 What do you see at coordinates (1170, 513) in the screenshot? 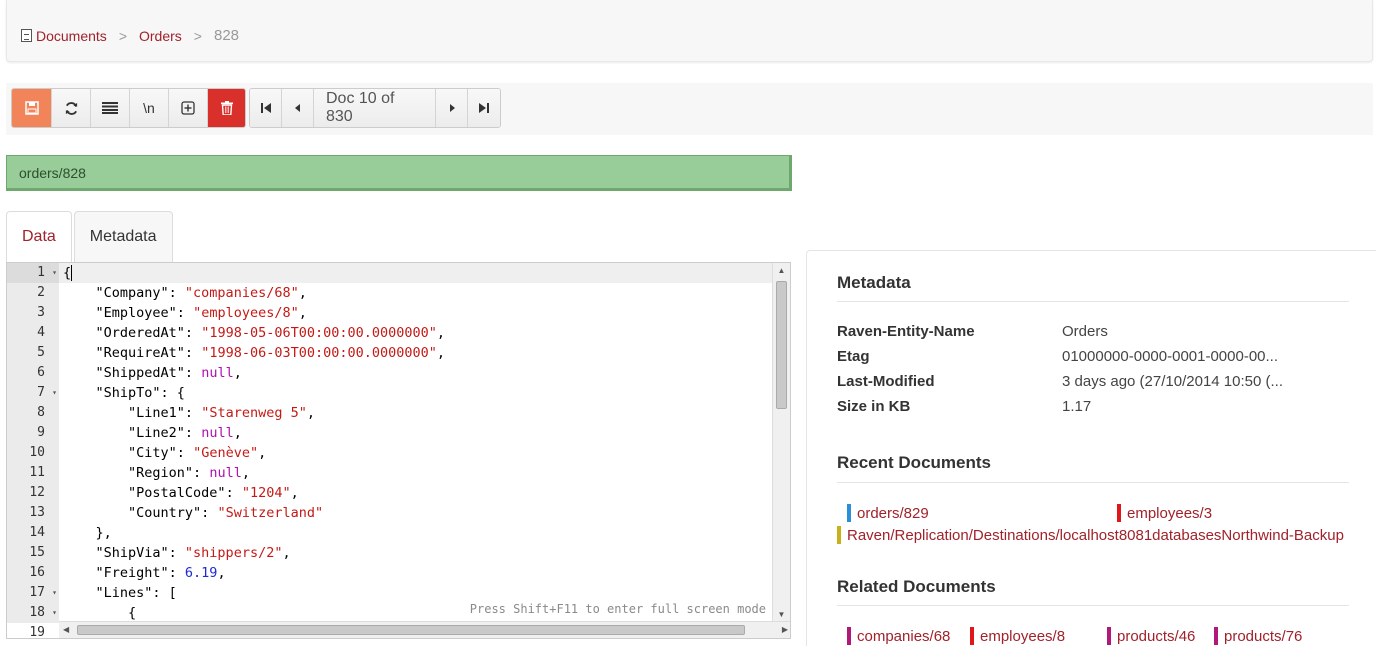
I see `recent-document-label: employees/3` at bounding box center [1170, 513].